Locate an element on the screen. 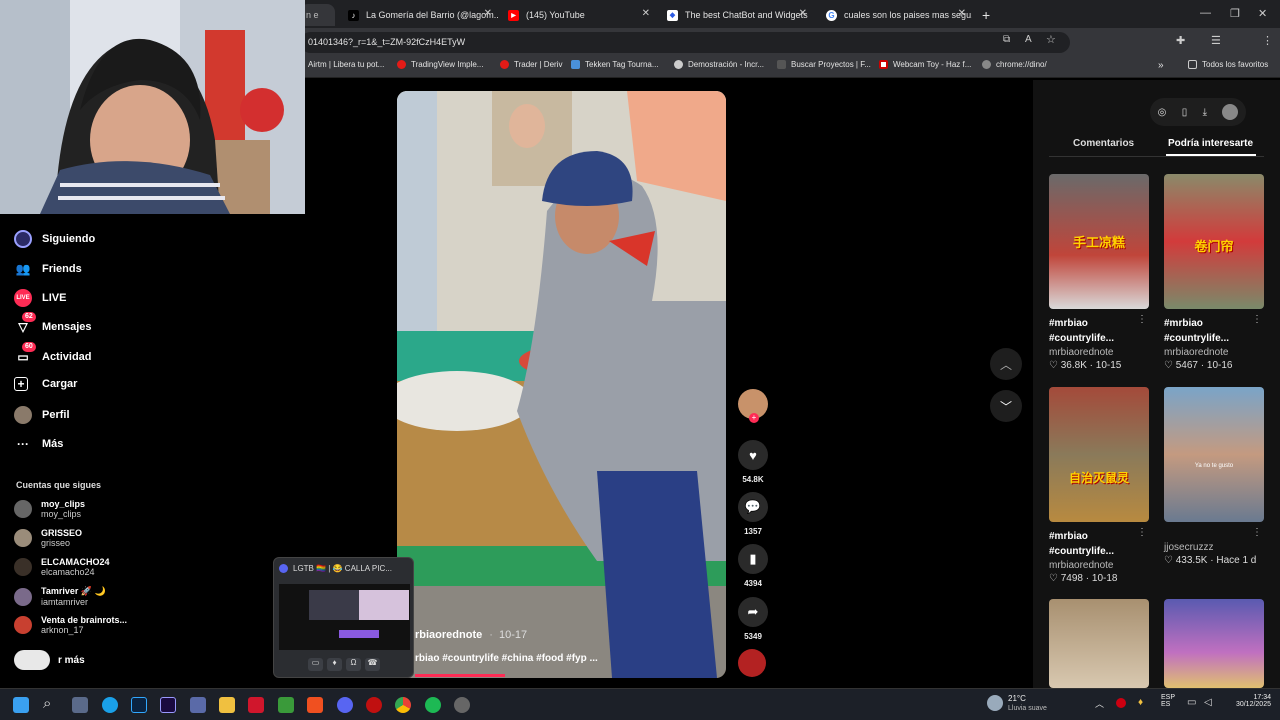 The image size is (1280, 720). url-field: 01401346?_r=1&_t=ZM-92fCzH4ETyW is located at coordinates (685, 42).